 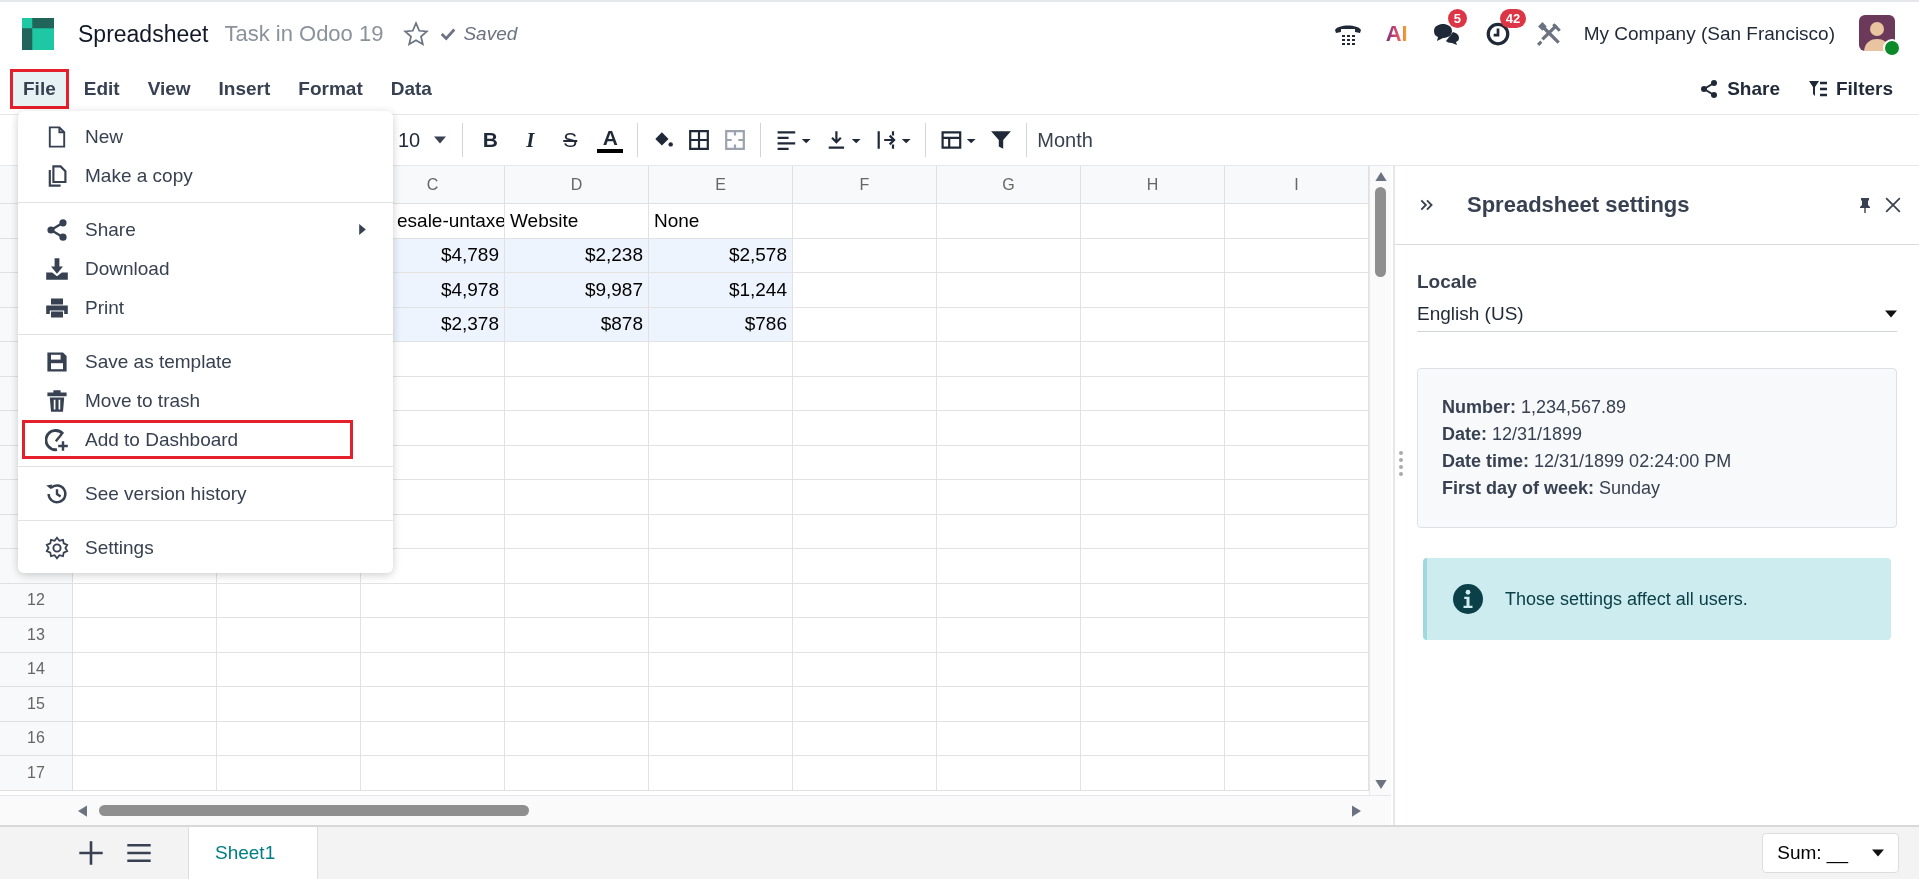 What do you see at coordinates (1448, 282) in the screenshot?
I see `field-label: Locale` at bounding box center [1448, 282].